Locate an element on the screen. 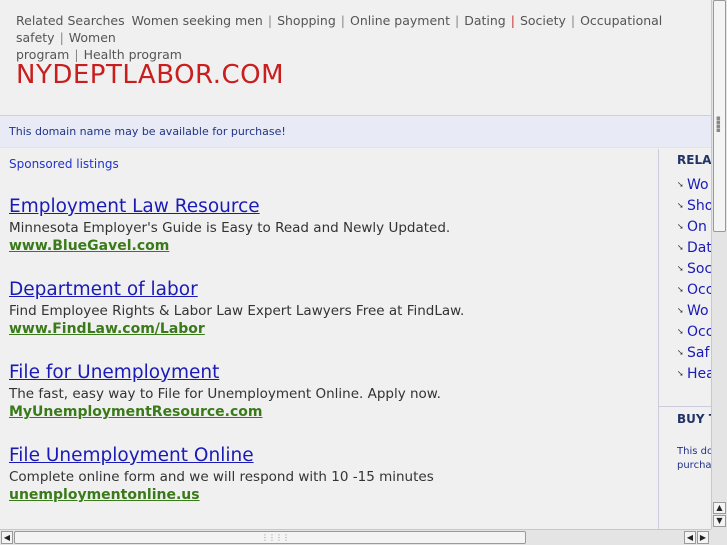  buy-domain-text: This do purcha is located at coordinates (694, 458).